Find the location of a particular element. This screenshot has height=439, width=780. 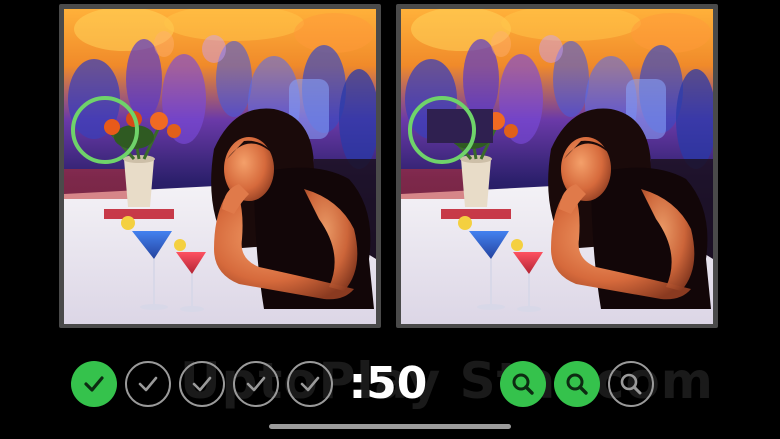

home-indicator is located at coordinates (390, 426).